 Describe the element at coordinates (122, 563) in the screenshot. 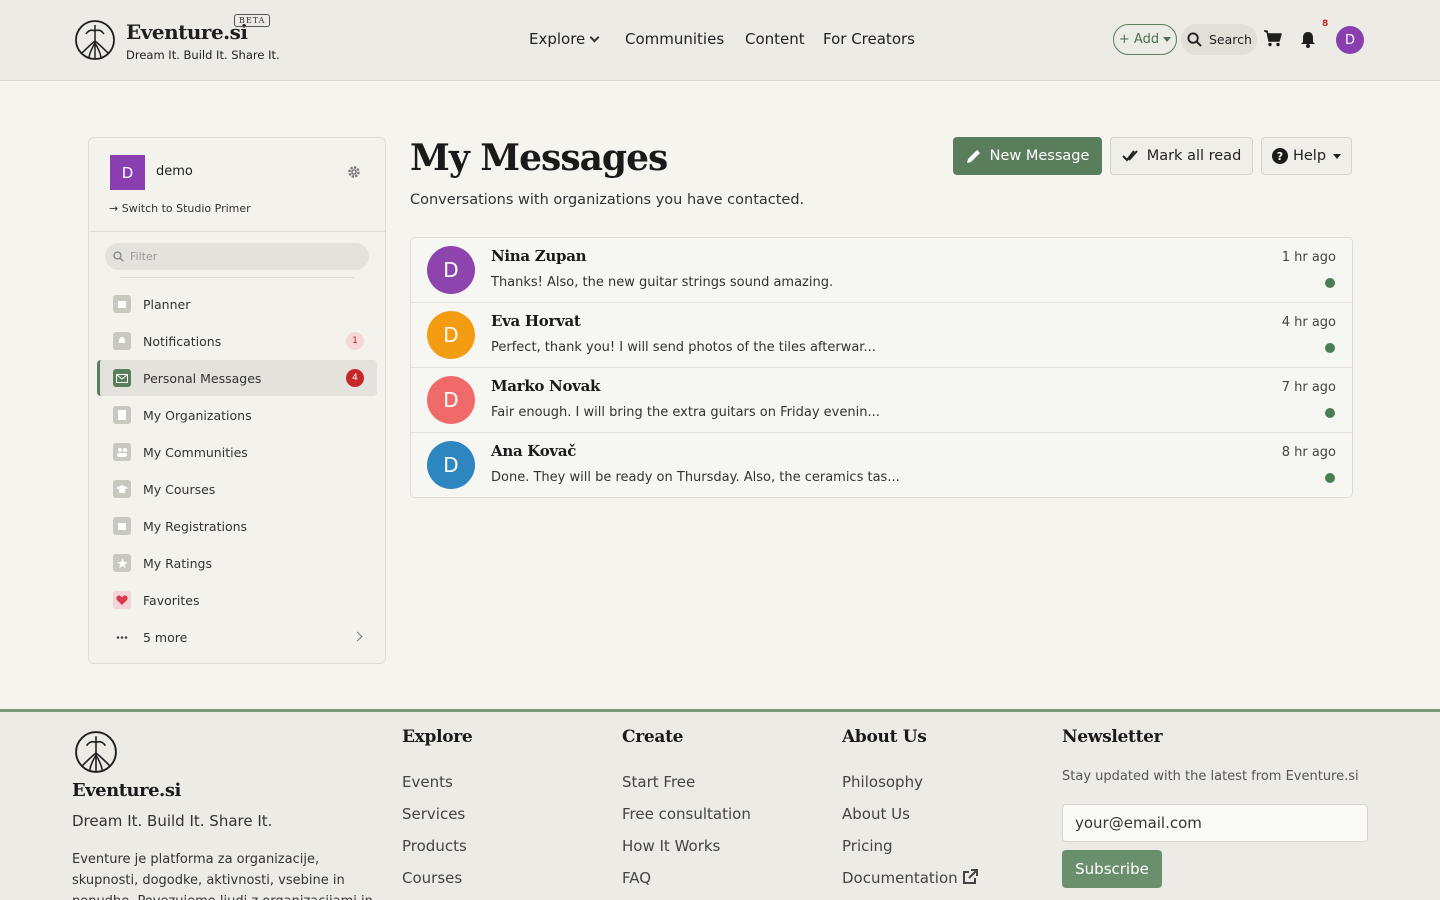

I see `star-icon` at that location.